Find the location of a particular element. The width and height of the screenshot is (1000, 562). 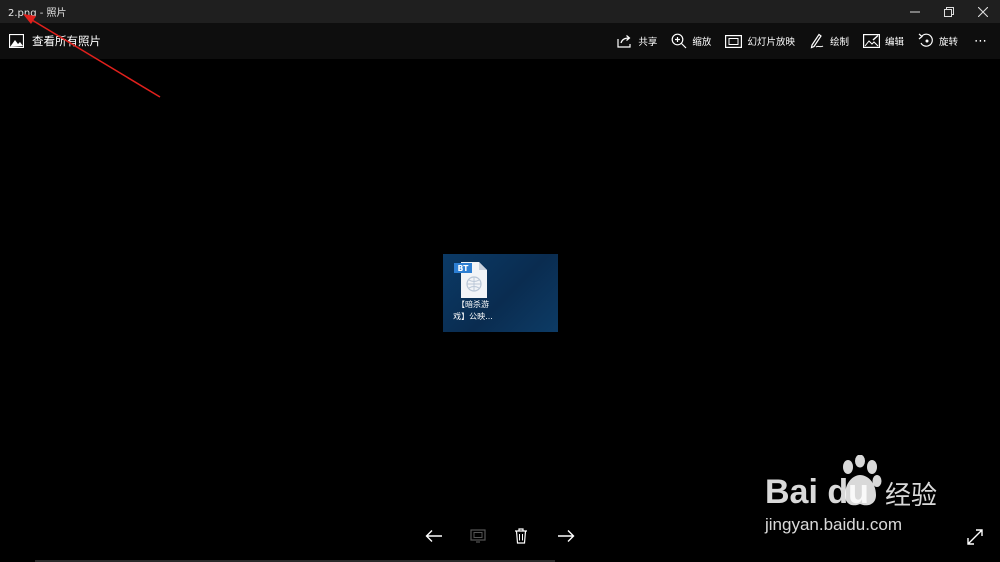

share-icon is located at coordinates (624, 41).